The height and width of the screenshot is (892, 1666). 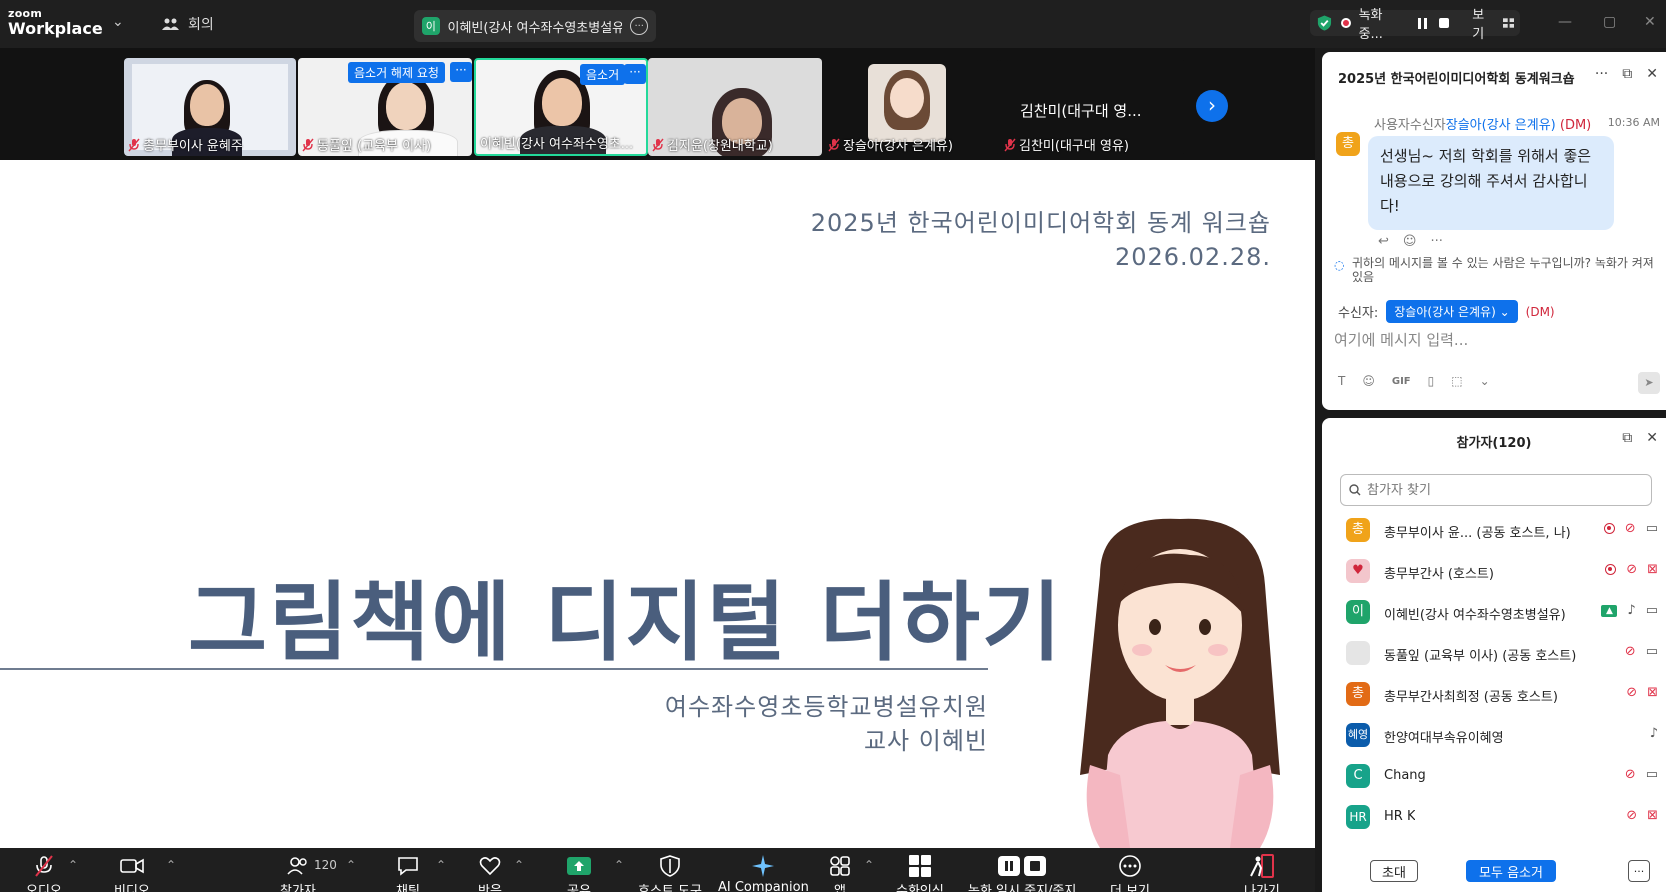 I want to click on chat-button: 채팅, so click(x=408, y=873).